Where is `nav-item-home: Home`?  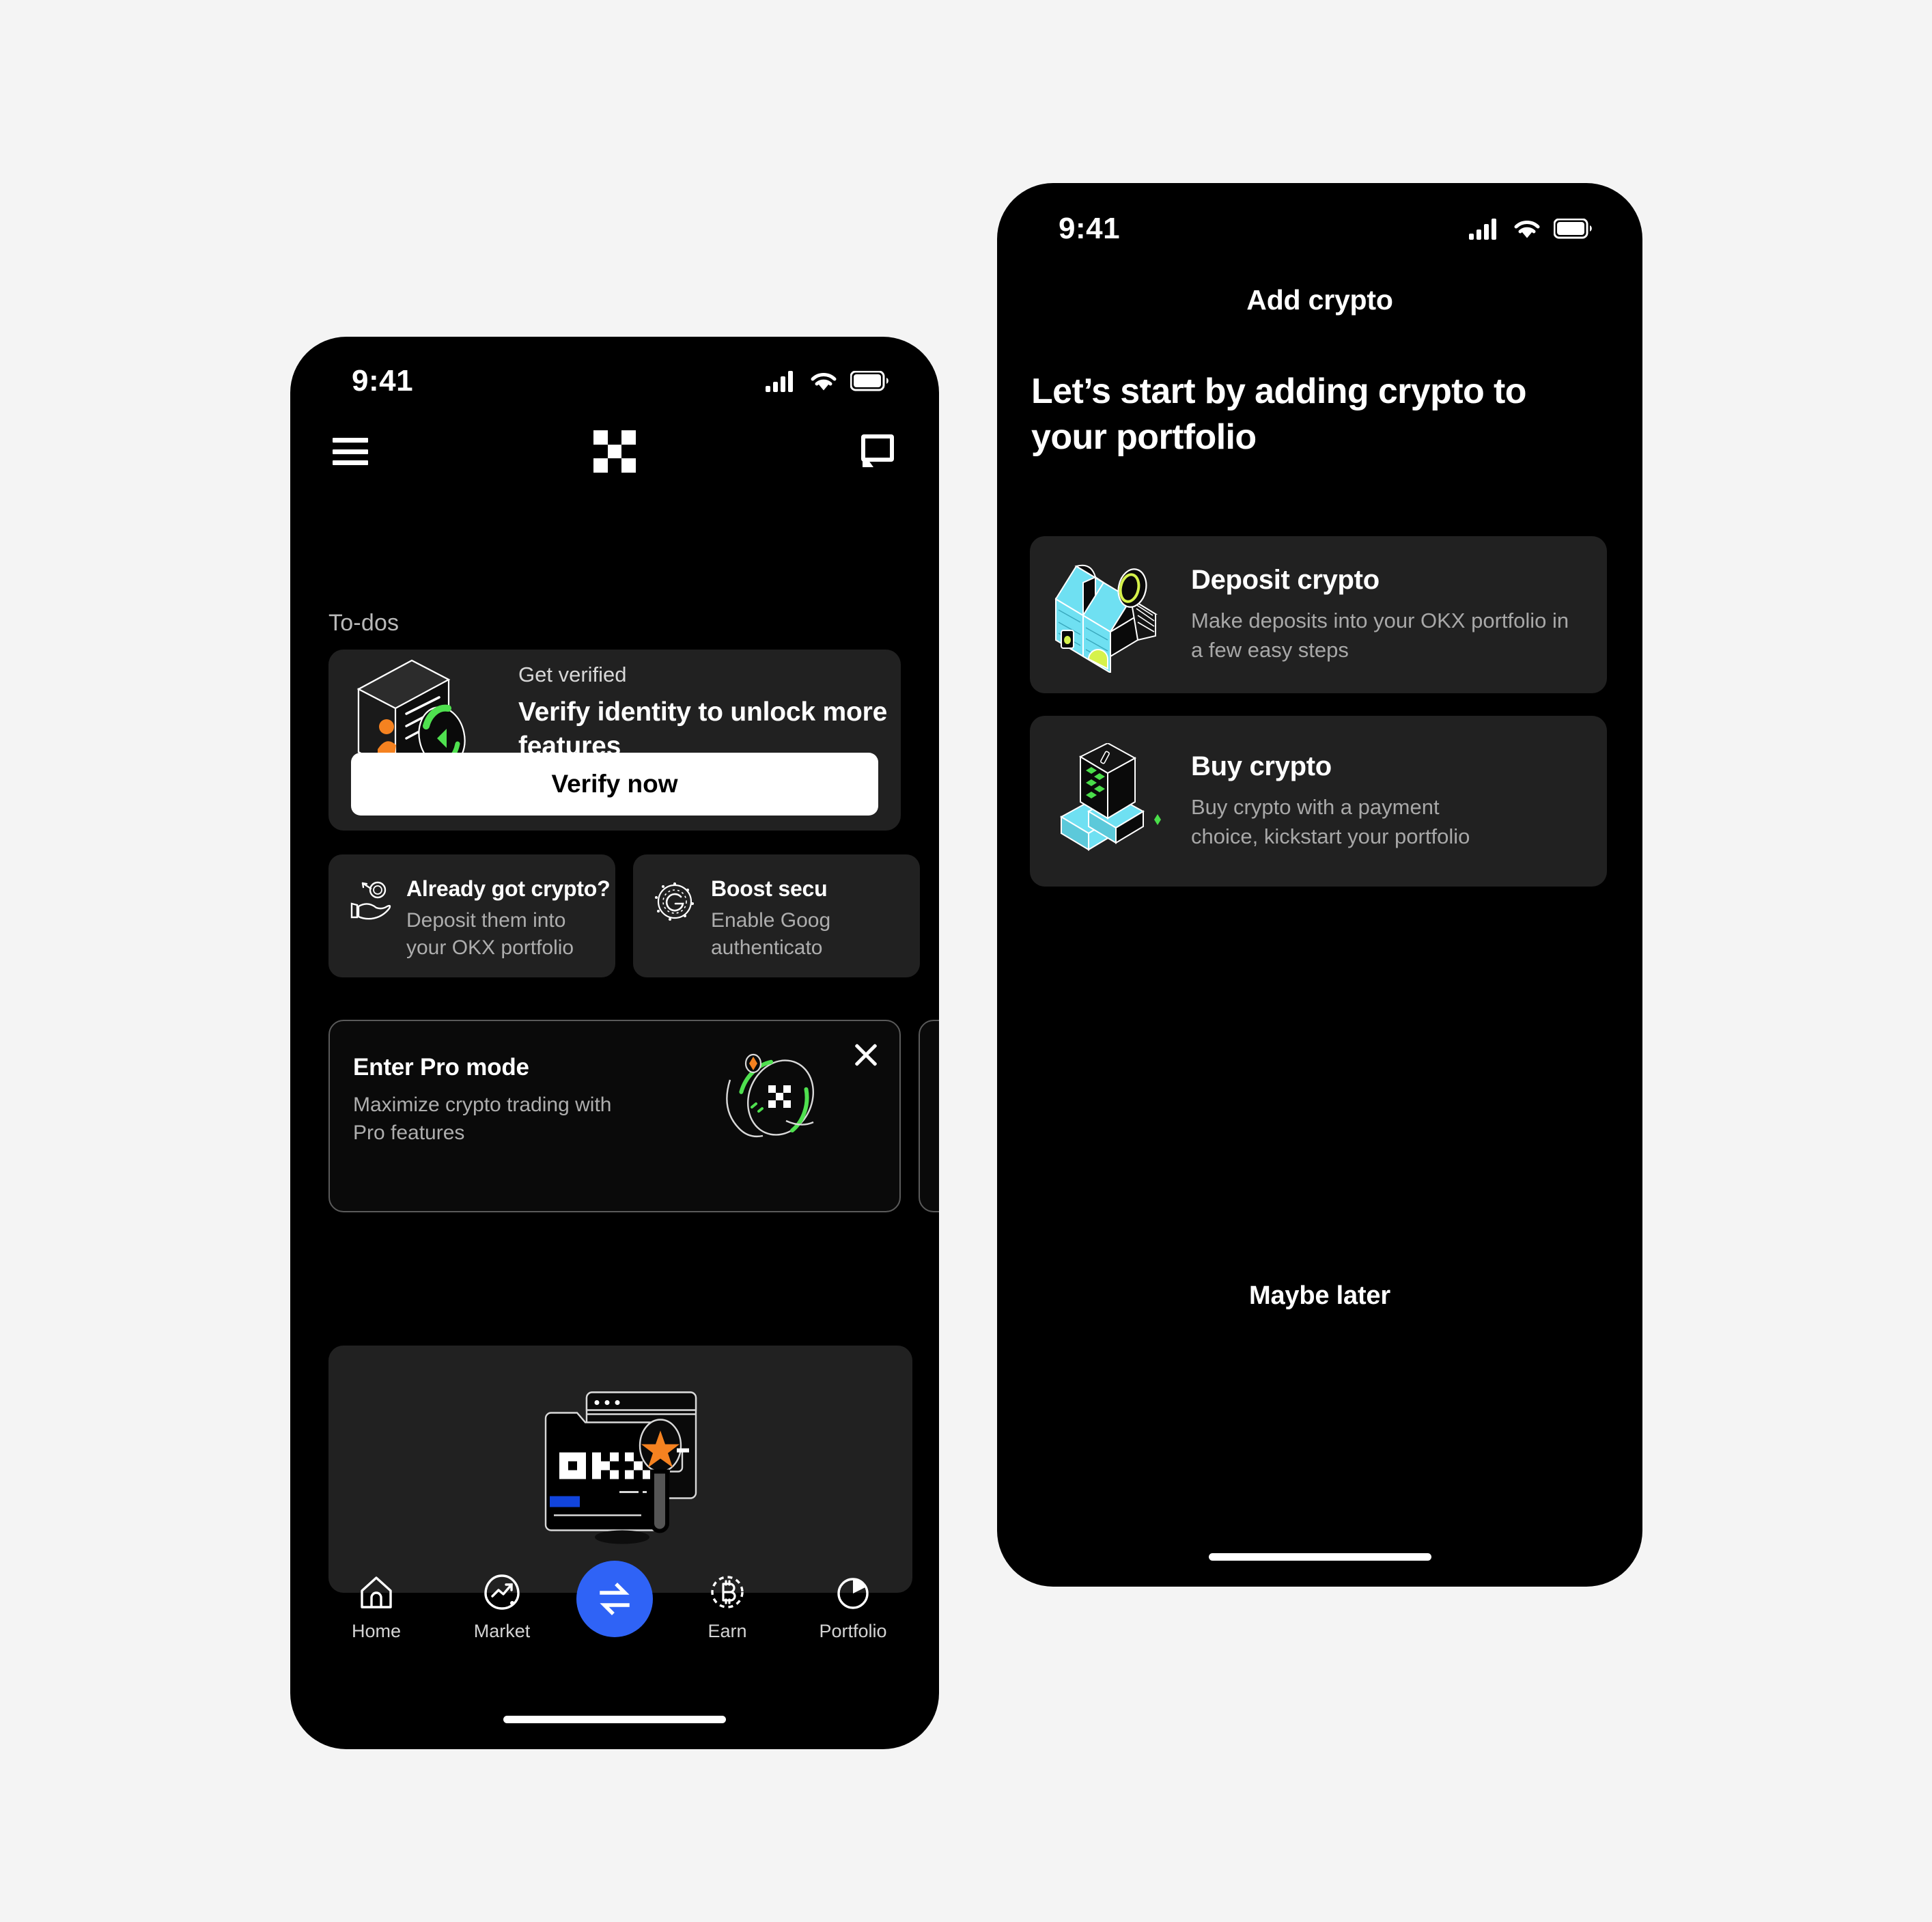
nav-item-home: Home is located at coordinates (377, 1607).